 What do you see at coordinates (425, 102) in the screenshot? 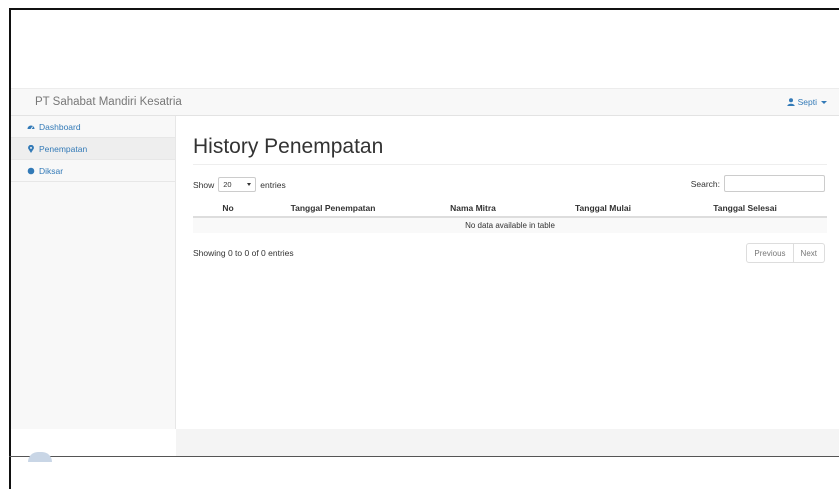
I see `top-navbar: PT Sahabat Mandiri Kesatria Septi` at bounding box center [425, 102].